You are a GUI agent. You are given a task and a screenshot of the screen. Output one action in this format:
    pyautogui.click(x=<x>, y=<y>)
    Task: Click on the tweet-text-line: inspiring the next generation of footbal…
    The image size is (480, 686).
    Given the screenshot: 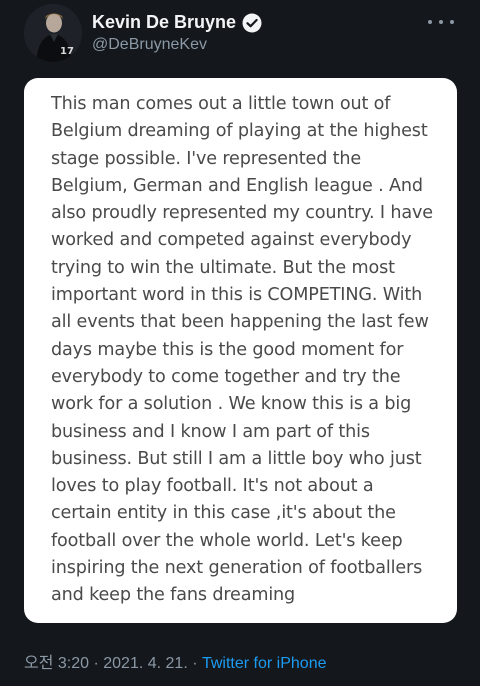 What is the action you would take?
    pyautogui.click(x=237, y=568)
    